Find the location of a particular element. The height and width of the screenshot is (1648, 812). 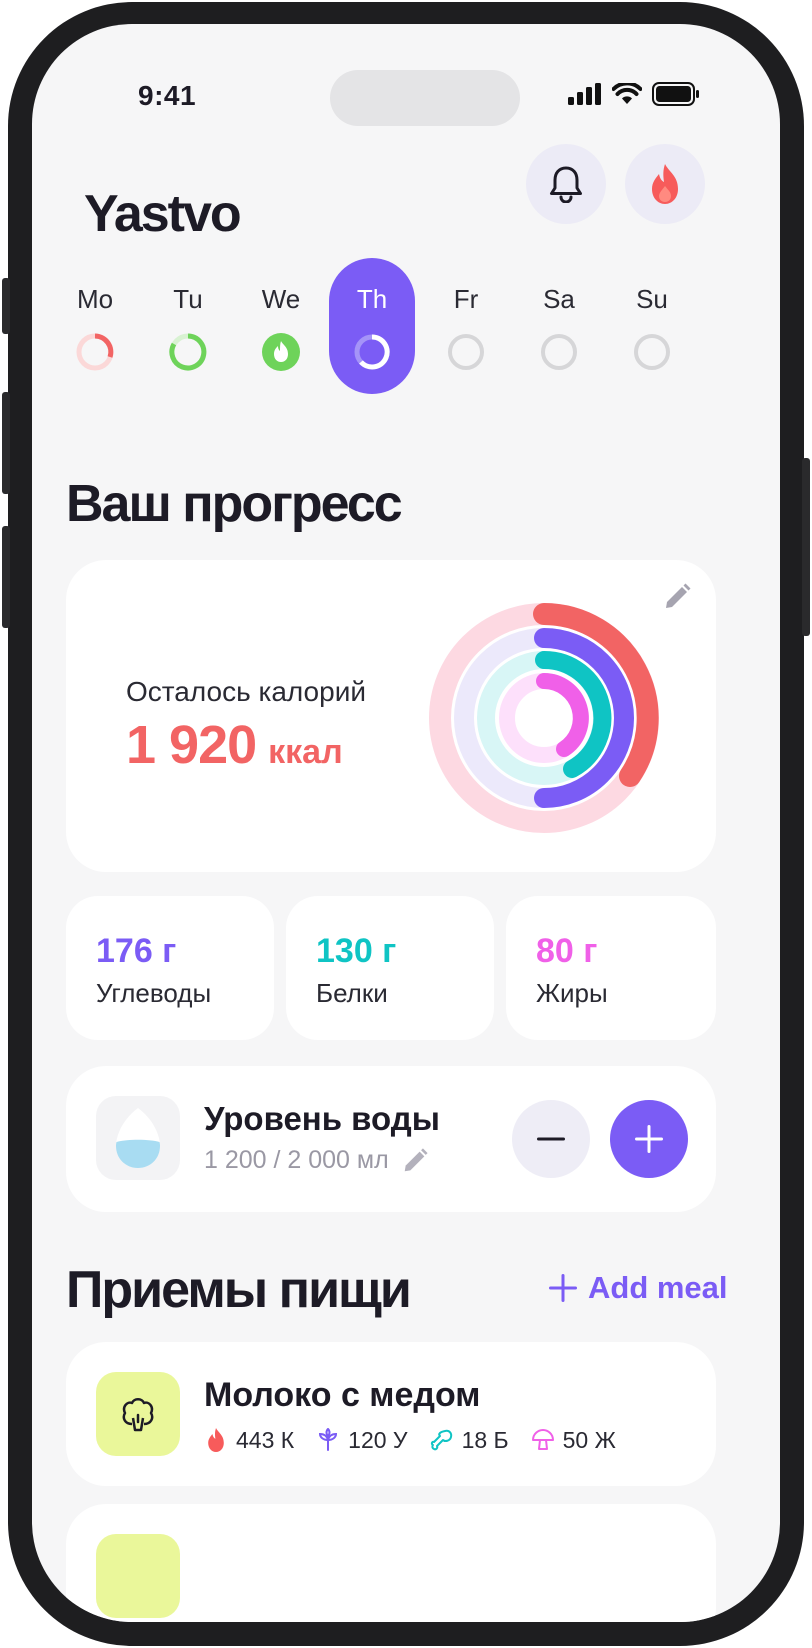

water-amount-row: 1 200 / 2 000 мл is located at coordinates (316, 1160).